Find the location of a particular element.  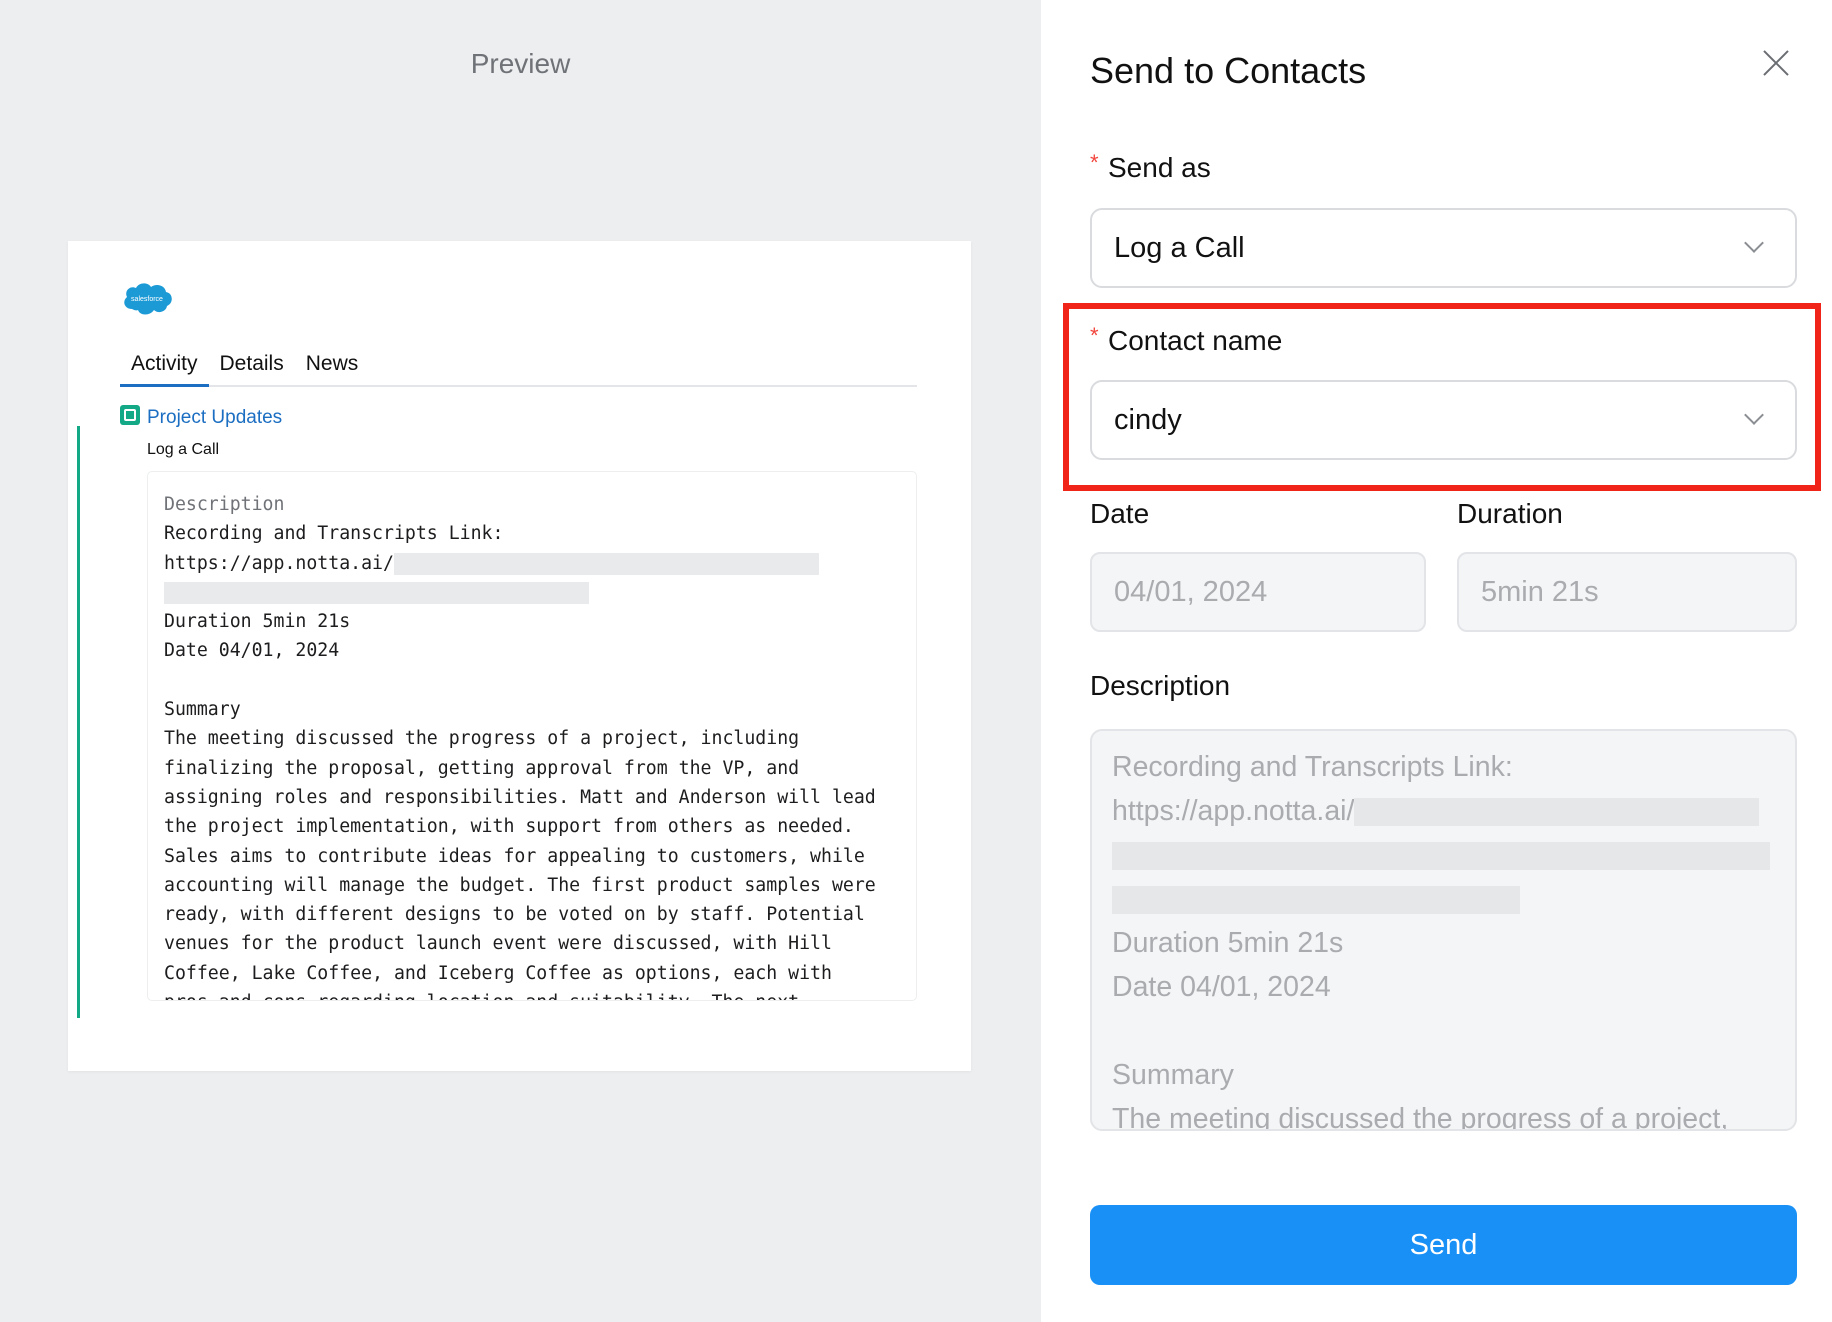

close-icon is located at coordinates (1776, 63).